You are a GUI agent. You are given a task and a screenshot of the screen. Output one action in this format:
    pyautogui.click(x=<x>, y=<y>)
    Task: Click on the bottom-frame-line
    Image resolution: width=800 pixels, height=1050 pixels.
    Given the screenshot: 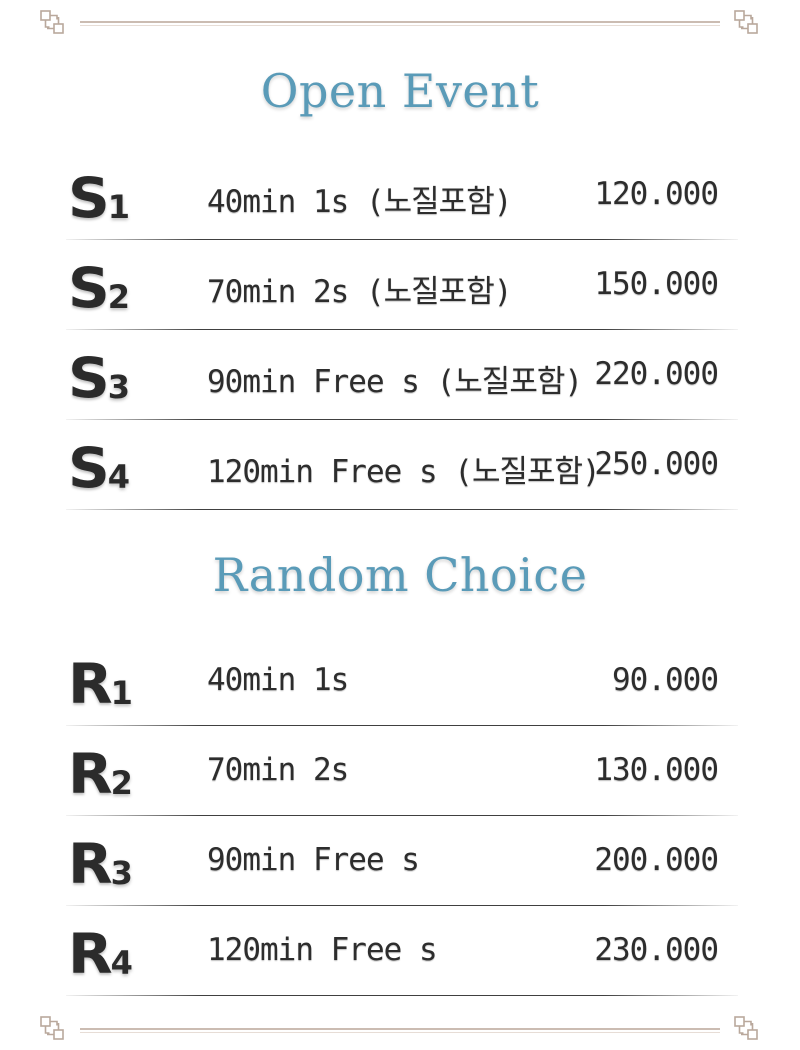 What is the action you would take?
    pyautogui.click(x=400, y=1030)
    